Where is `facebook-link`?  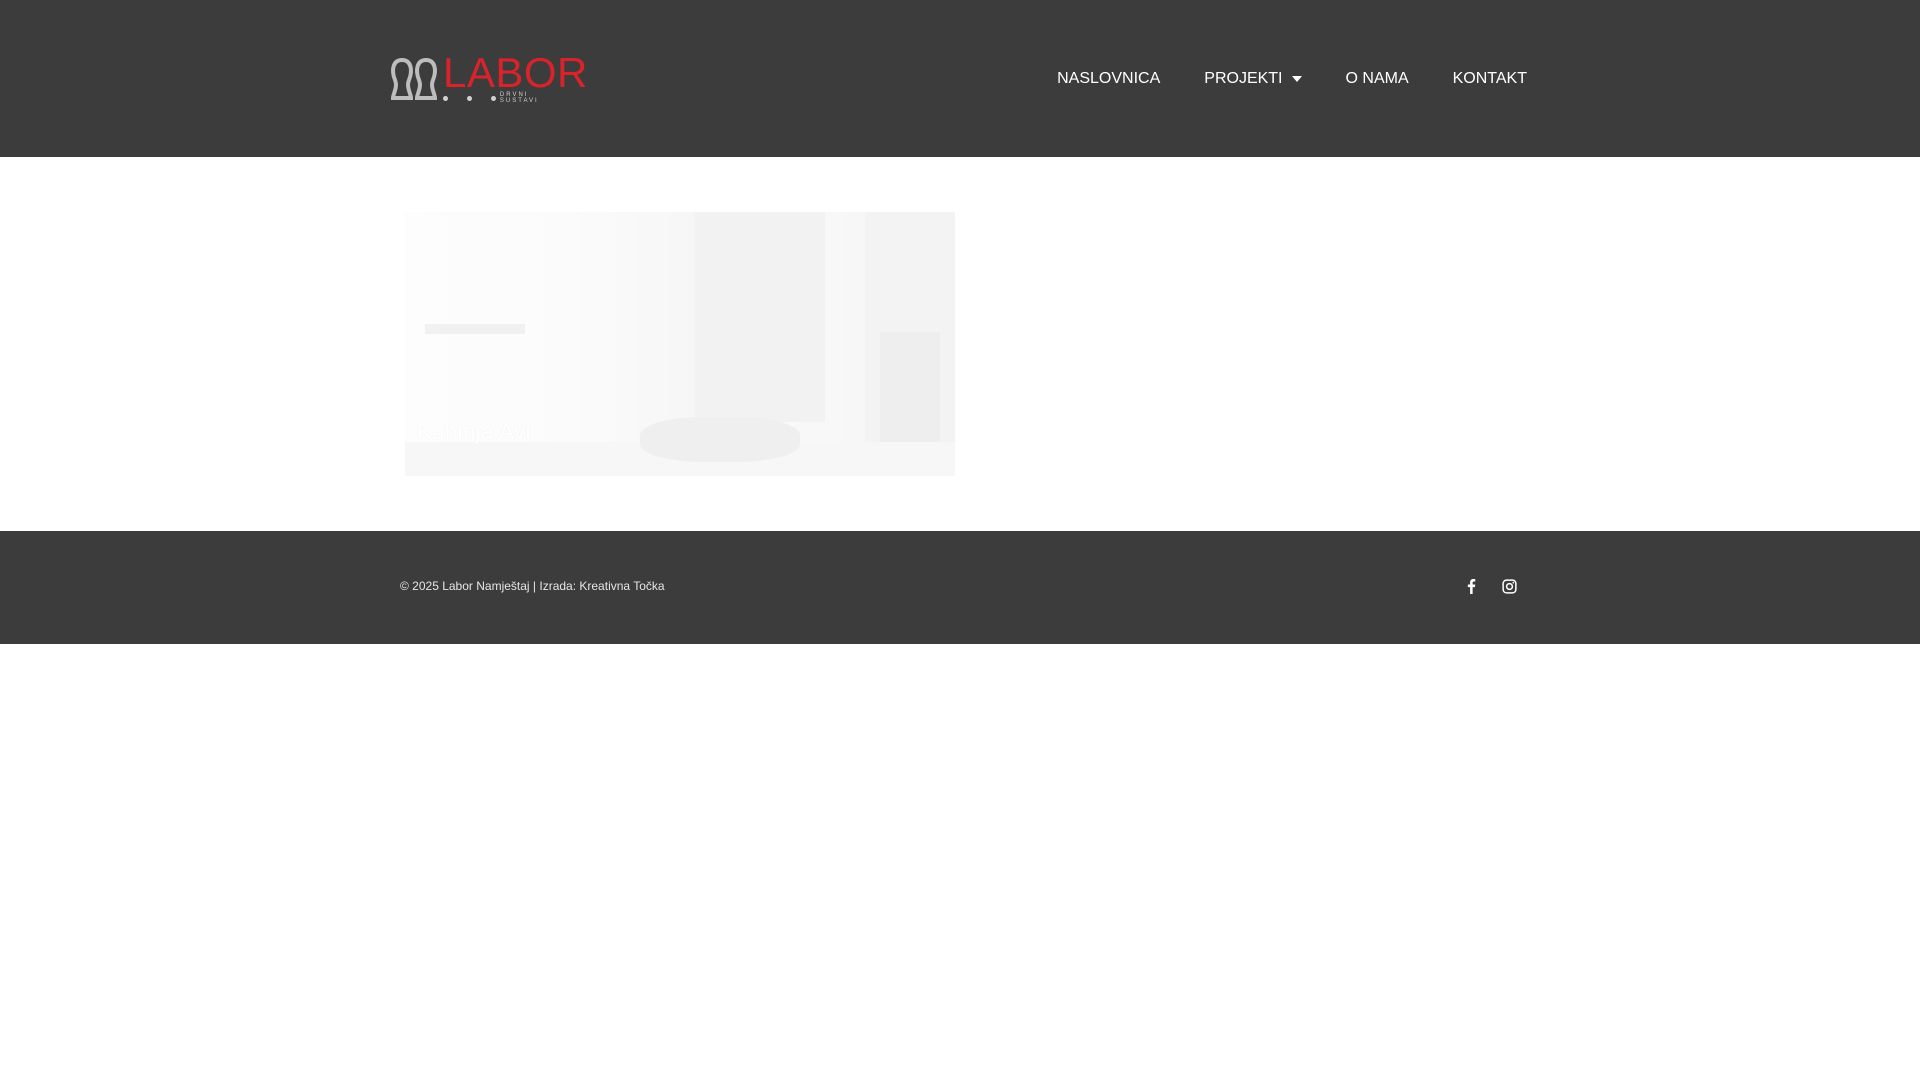 facebook-link is located at coordinates (1471, 586).